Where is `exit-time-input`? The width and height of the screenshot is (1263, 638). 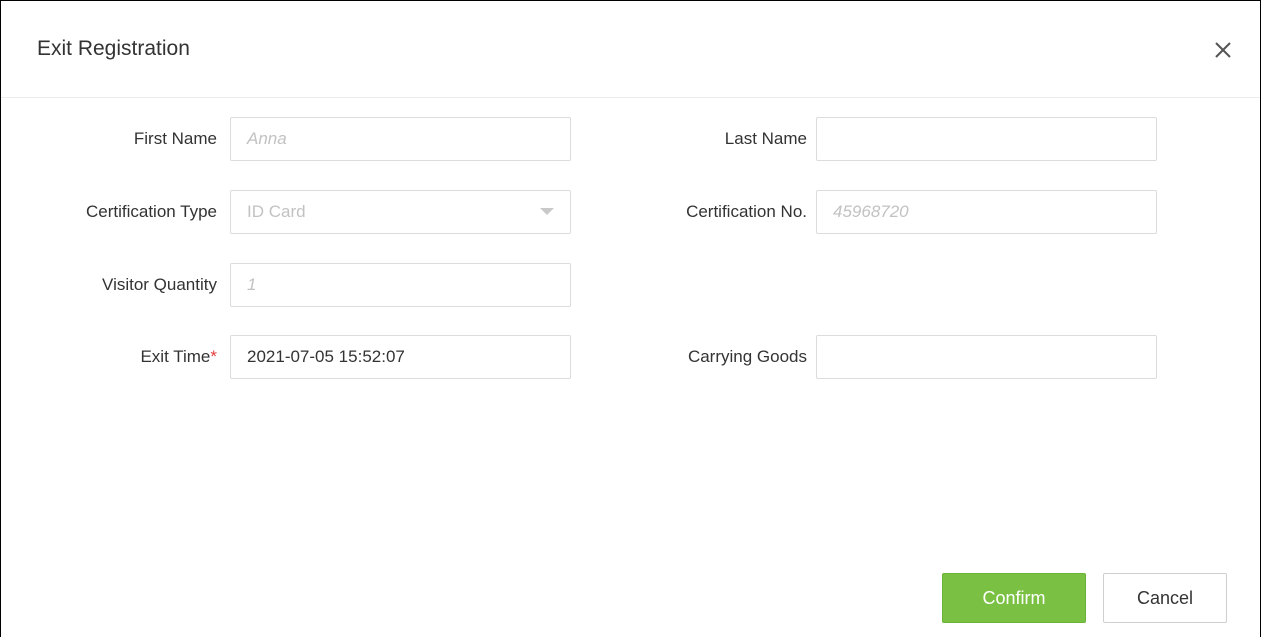 exit-time-input is located at coordinates (408, 357).